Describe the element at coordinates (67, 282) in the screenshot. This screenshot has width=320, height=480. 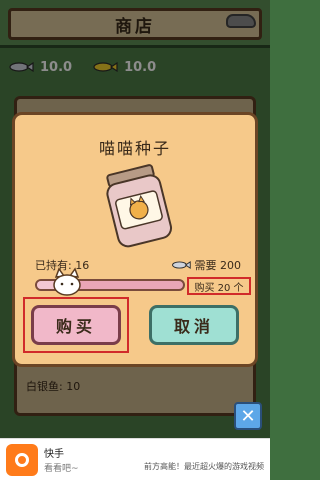
I see `cat-face-icon` at that location.